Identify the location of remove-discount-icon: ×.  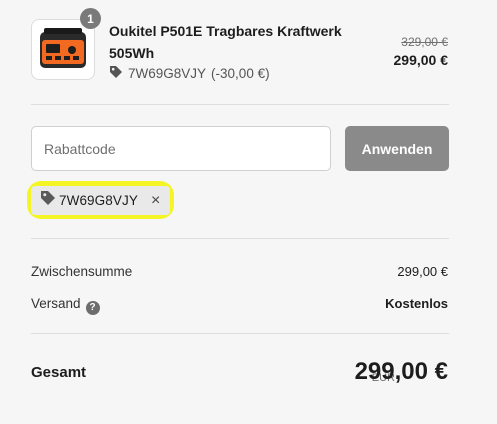
(155, 200).